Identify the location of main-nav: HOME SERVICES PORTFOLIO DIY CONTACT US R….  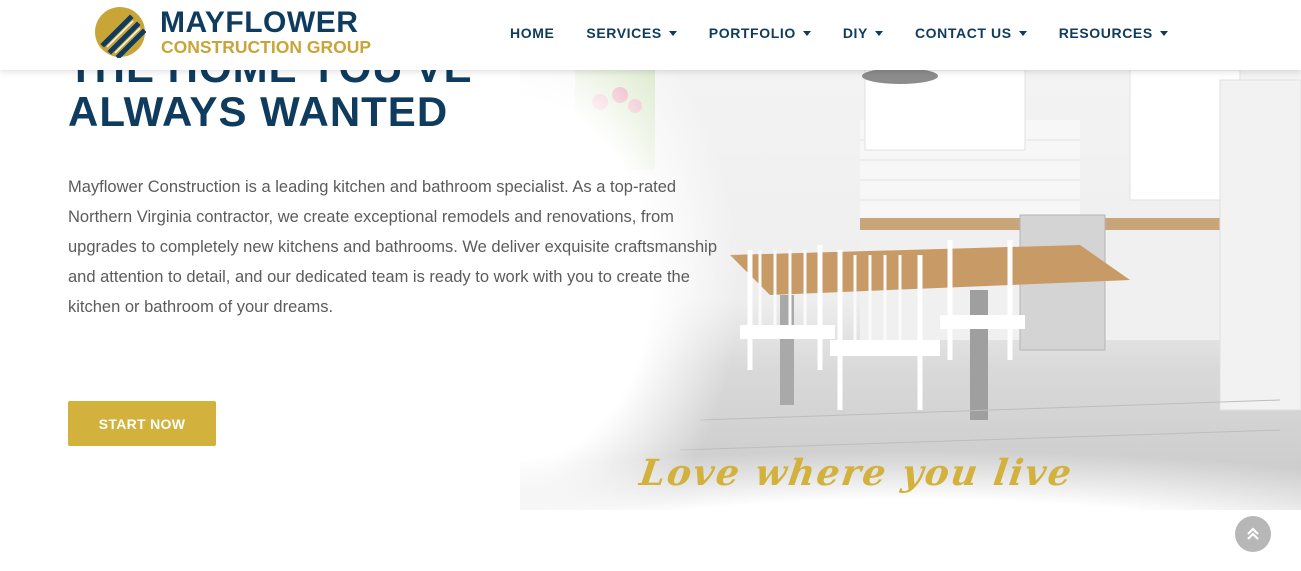
(839, 33).